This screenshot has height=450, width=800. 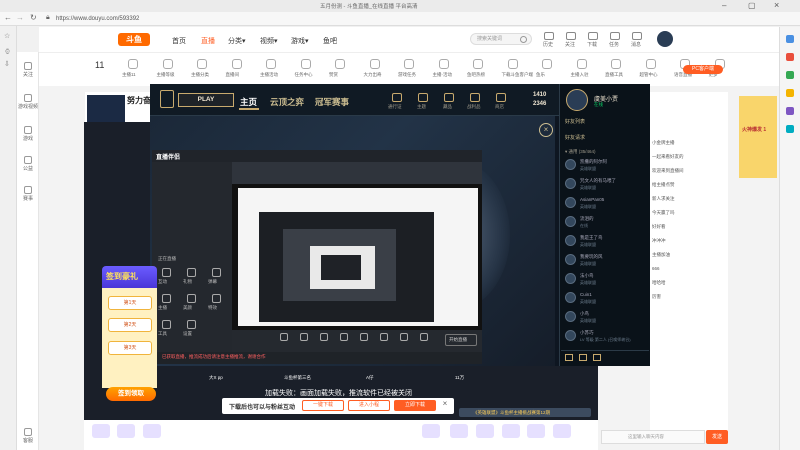 What do you see at coordinates (637, 36) in the screenshot?
I see `message-icon` at bounding box center [637, 36].